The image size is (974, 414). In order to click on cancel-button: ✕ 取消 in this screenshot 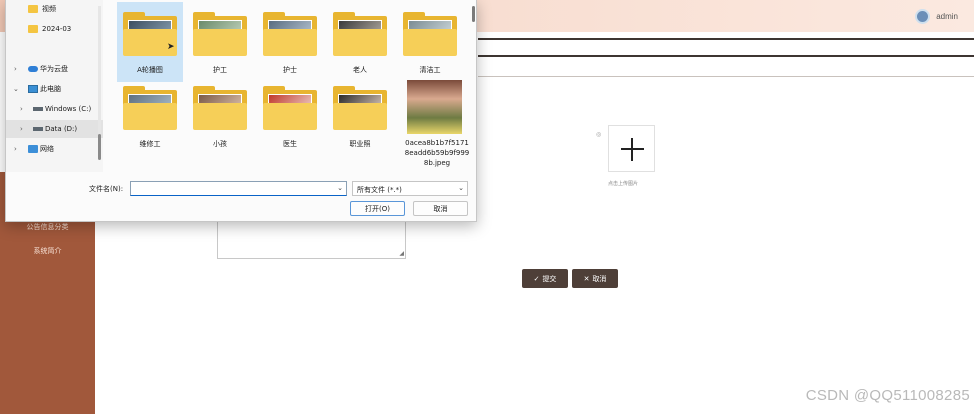, I will do `click(595, 278)`.